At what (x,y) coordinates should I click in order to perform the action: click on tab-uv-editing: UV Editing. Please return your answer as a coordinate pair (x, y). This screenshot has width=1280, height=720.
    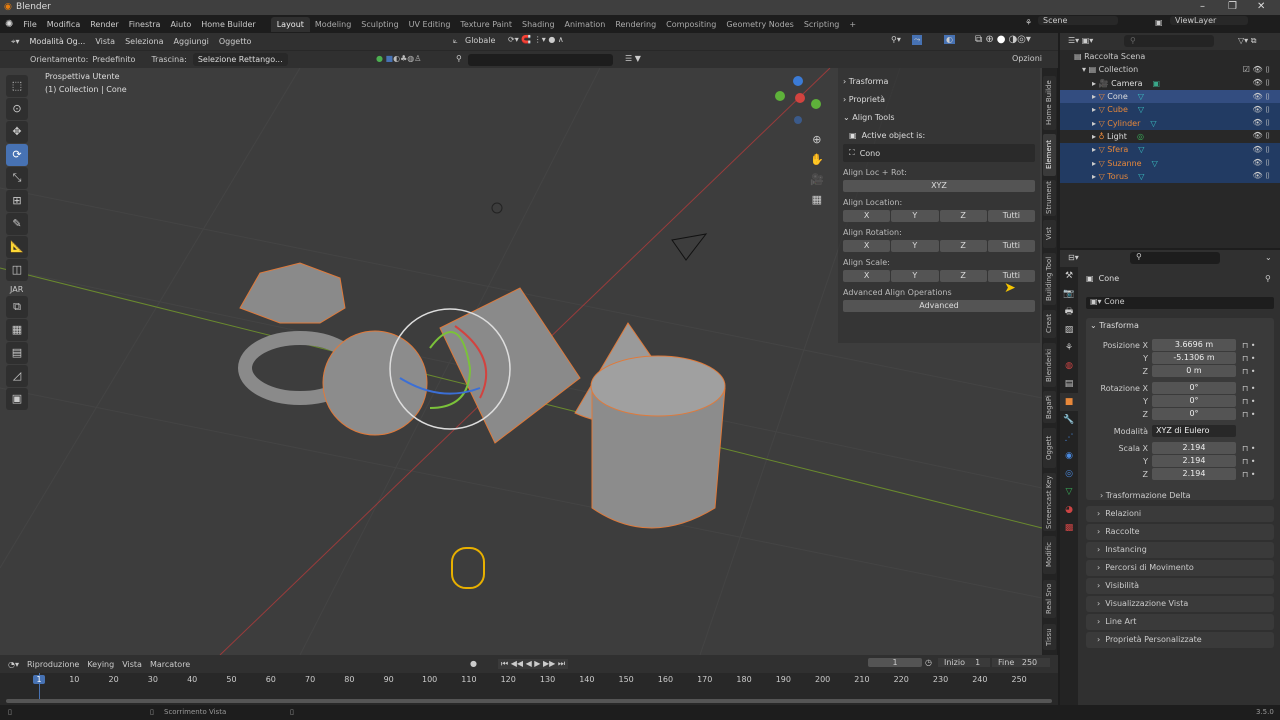
    Looking at the image, I should click on (430, 24).